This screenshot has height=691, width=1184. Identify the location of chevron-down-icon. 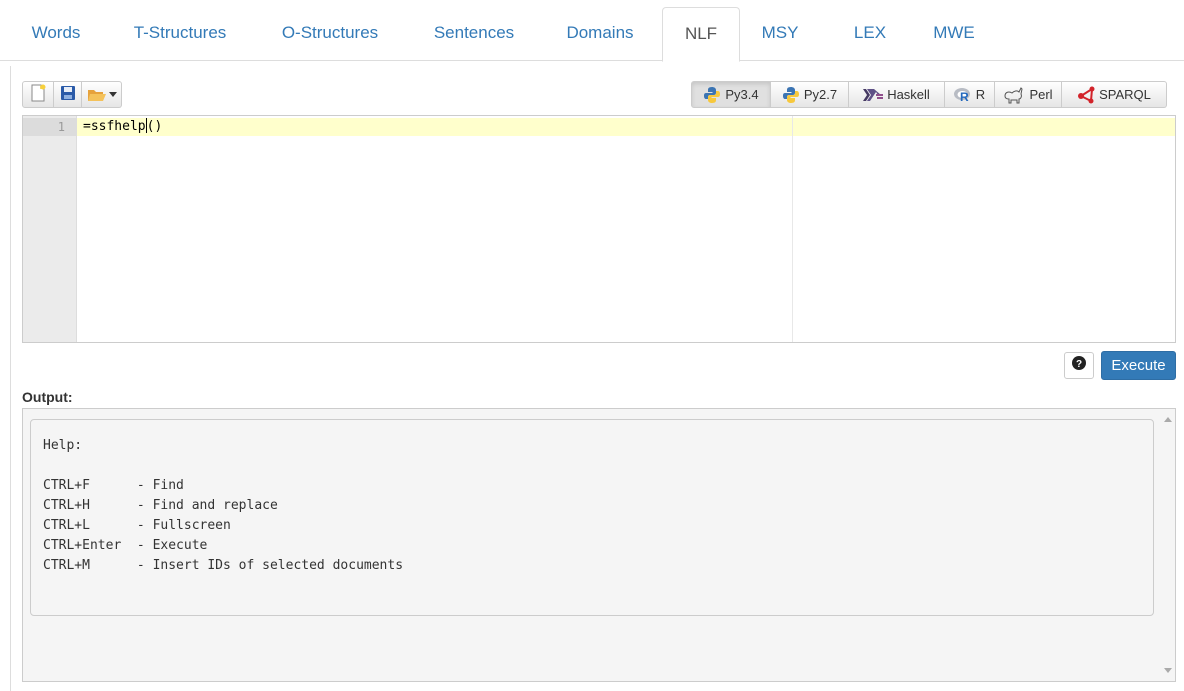
(112, 94).